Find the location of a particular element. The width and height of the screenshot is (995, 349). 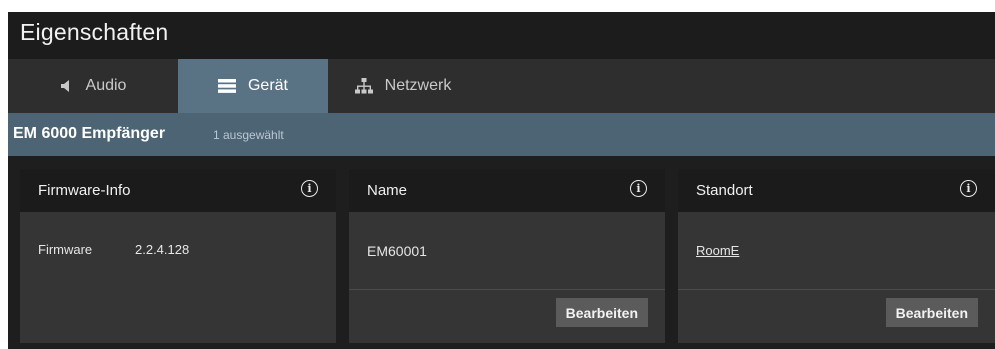

edit-location-button: Bearbeiten is located at coordinates (931, 312).